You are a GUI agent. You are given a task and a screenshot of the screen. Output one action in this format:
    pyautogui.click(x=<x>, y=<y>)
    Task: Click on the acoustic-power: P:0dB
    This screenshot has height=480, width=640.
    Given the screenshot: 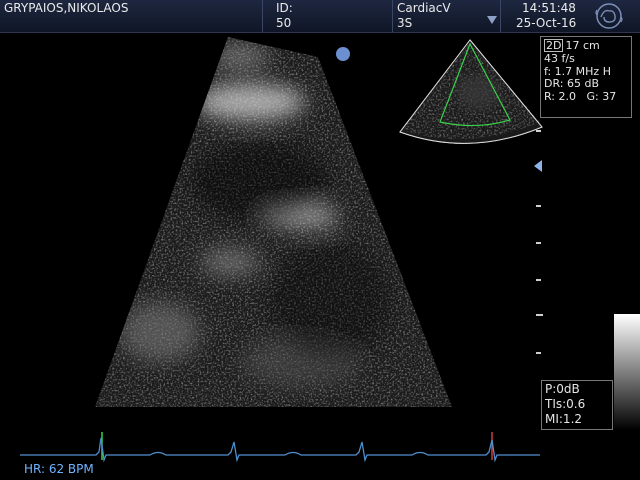 What is the action you would take?
    pyautogui.click(x=562, y=389)
    